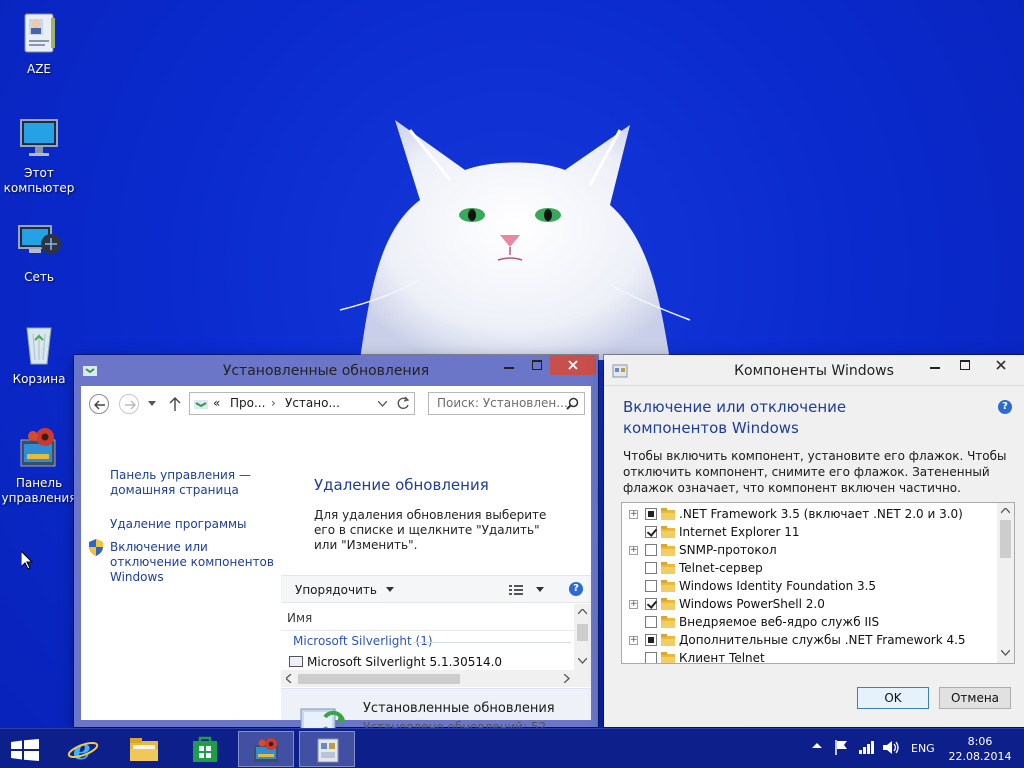 This screenshot has width=1024, height=768. What do you see at coordinates (39, 43) in the screenshot?
I see `desktop-icon-user-folder: AZE` at bounding box center [39, 43].